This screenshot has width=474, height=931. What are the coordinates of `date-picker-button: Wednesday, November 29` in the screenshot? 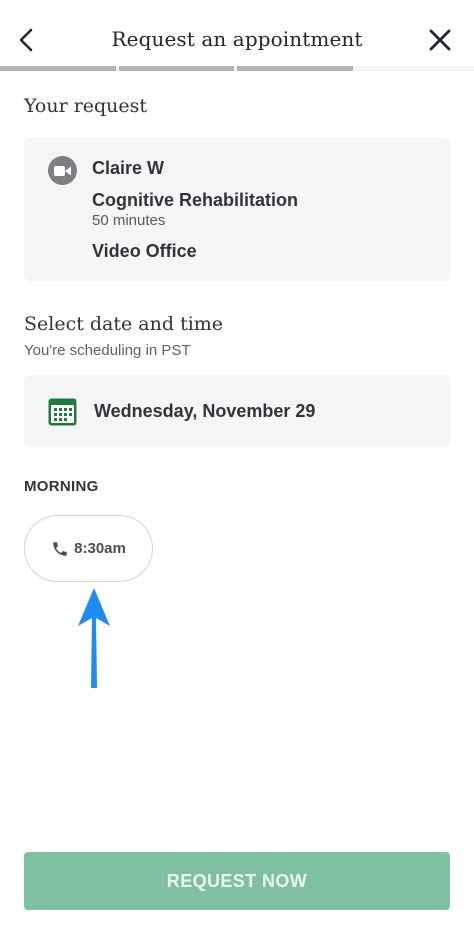 It's located at (237, 411).